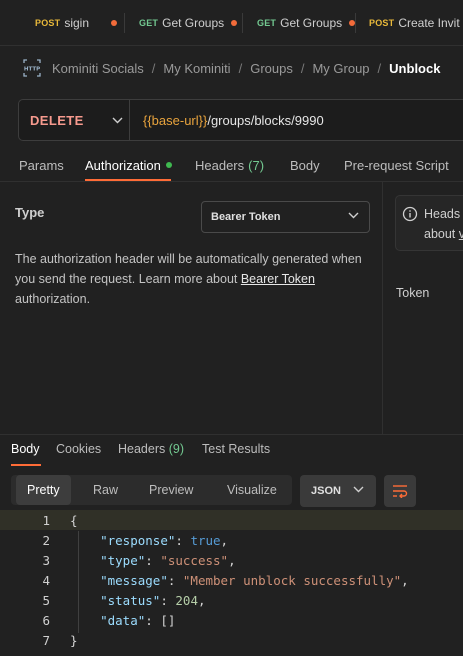  I want to click on json-value: true, so click(205, 540).